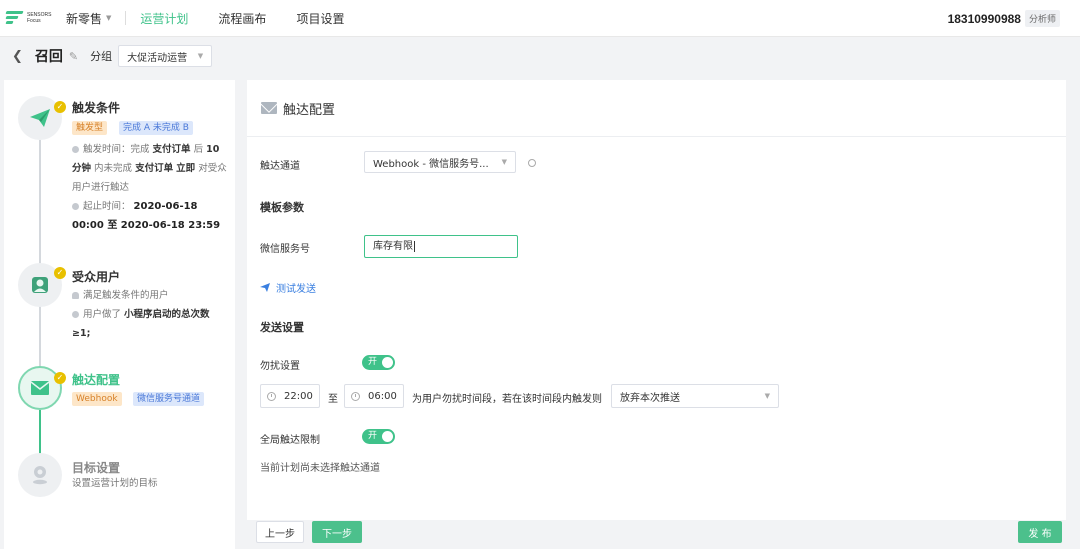  I want to click on edit-icon: ✎, so click(73, 56).